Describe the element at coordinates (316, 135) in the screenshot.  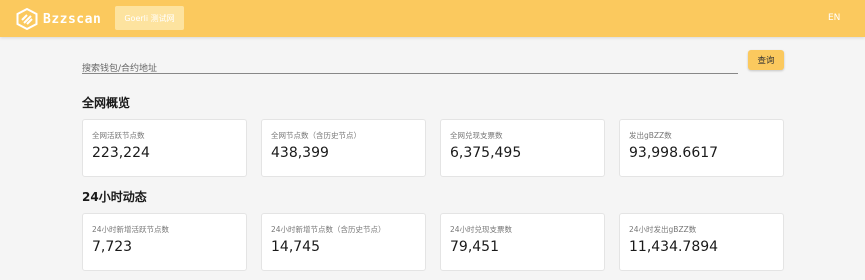
I see `stat-label: 全网节点数（含历史节点）` at that location.